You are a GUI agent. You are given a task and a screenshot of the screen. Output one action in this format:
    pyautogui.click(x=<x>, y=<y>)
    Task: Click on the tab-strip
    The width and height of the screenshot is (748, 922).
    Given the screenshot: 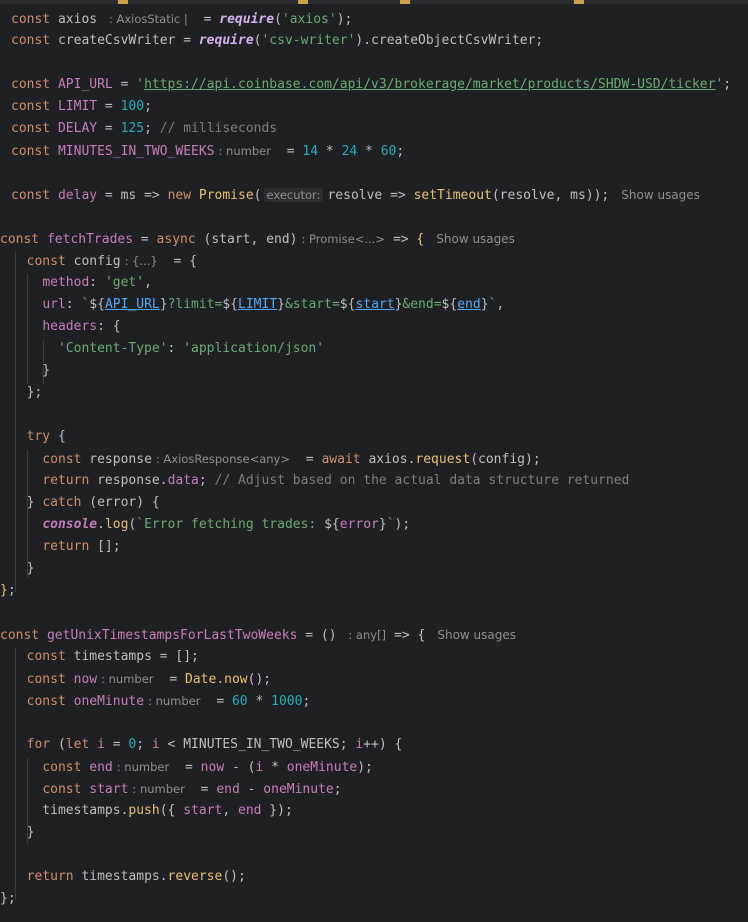 What is the action you would take?
    pyautogui.click(x=374, y=2)
    